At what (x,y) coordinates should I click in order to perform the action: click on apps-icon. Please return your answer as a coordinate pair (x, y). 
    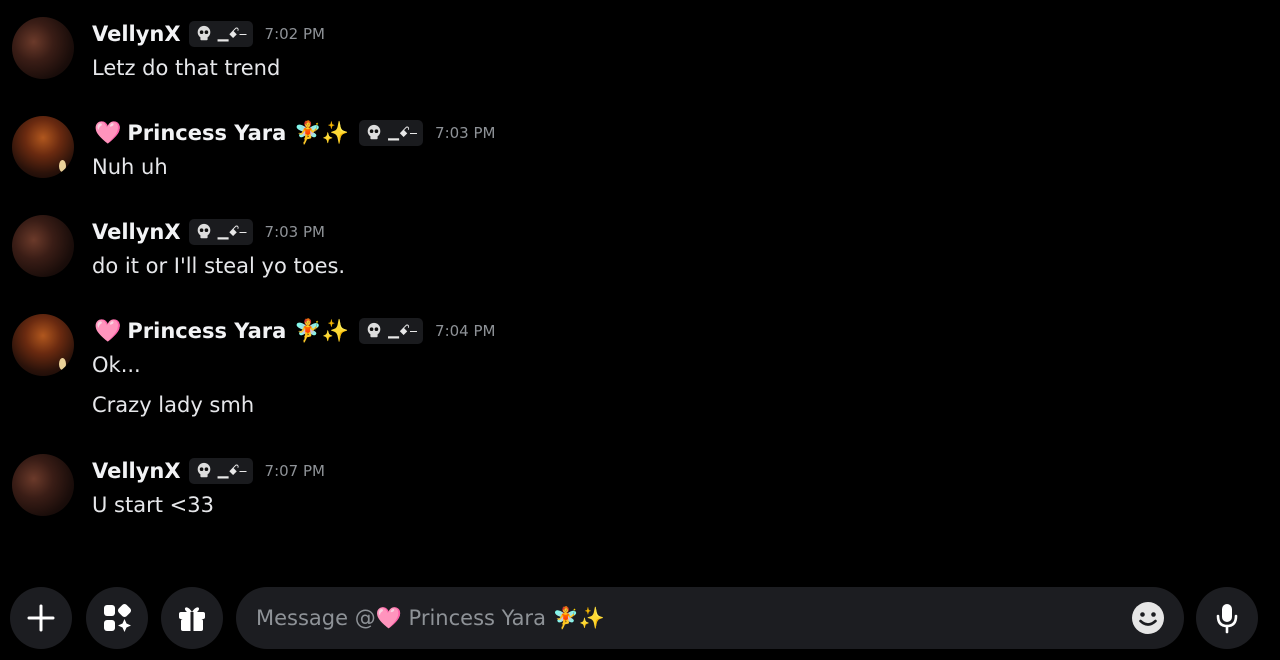
    Looking at the image, I should click on (118, 617).